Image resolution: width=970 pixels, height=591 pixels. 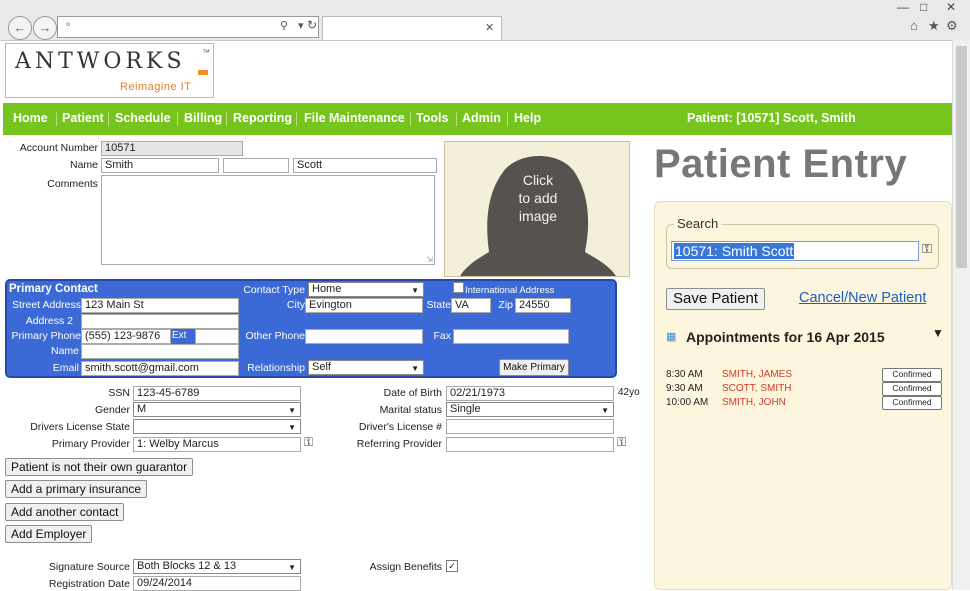 What do you see at coordinates (903, 7) in the screenshot?
I see `minimize-icon: —` at bounding box center [903, 7].